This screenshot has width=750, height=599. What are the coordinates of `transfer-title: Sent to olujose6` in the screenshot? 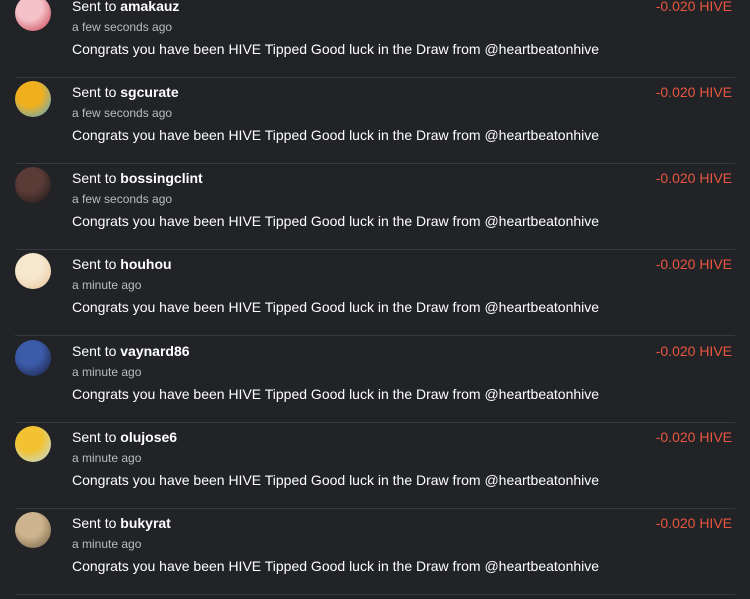 It's located at (124, 437).